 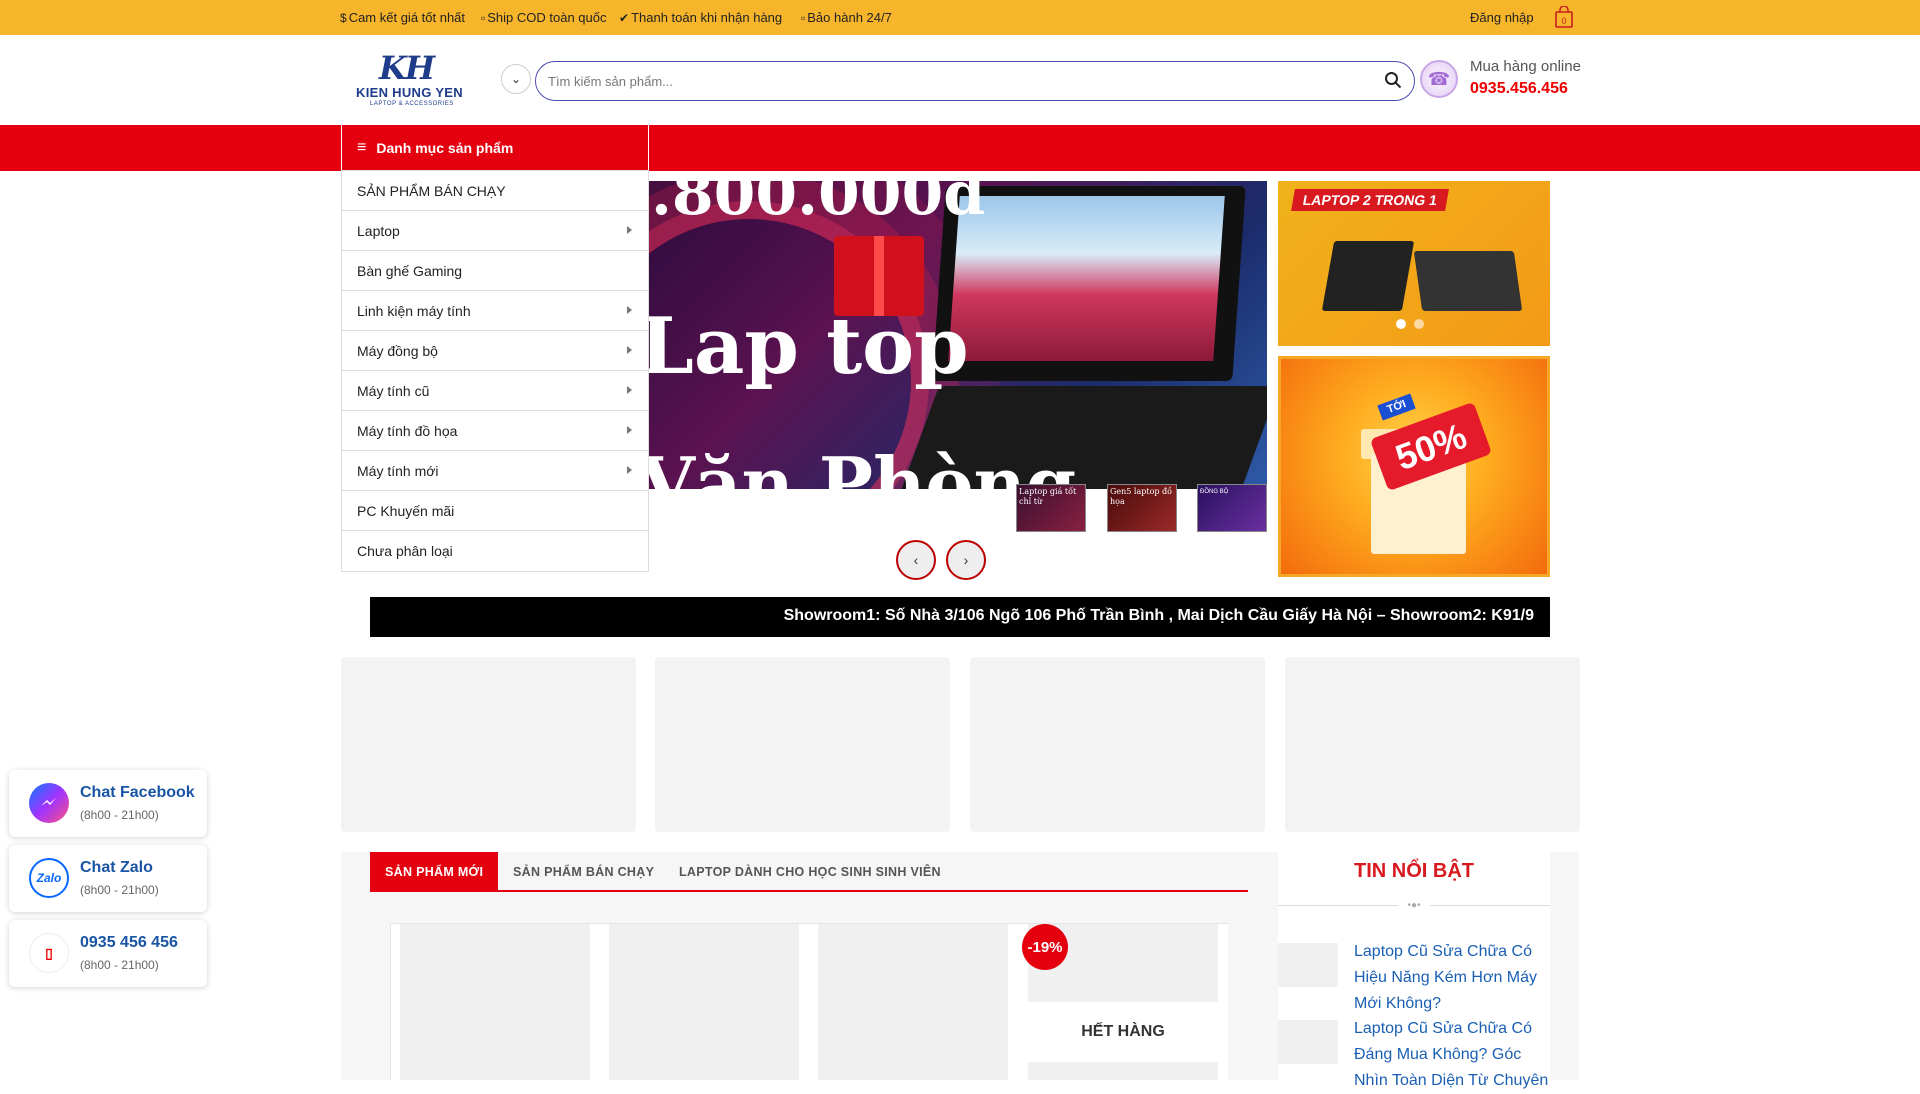 I want to click on main-banner-slide: .800.000đ Lap top Văn Phòng, so click(x=958, y=335).